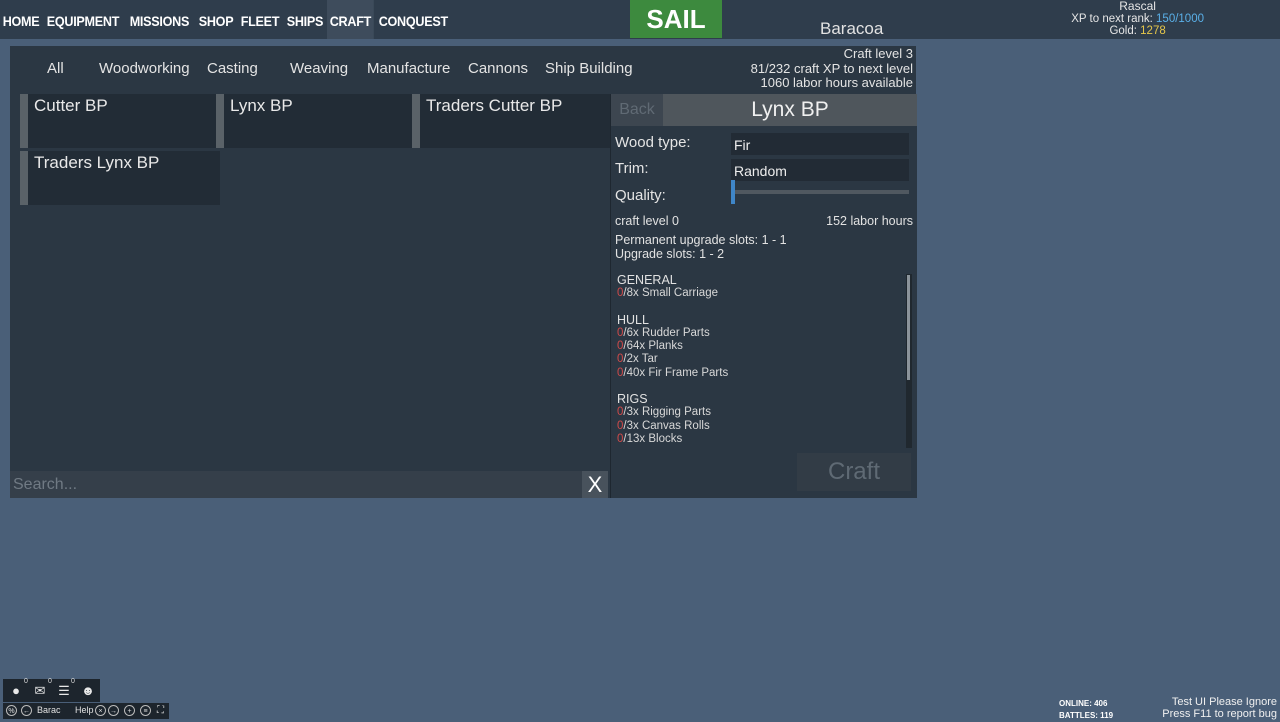 The height and width of the screenshot is (722, 1280). I want to click on tab-manufacture: Manufacture, so click(408, 68).